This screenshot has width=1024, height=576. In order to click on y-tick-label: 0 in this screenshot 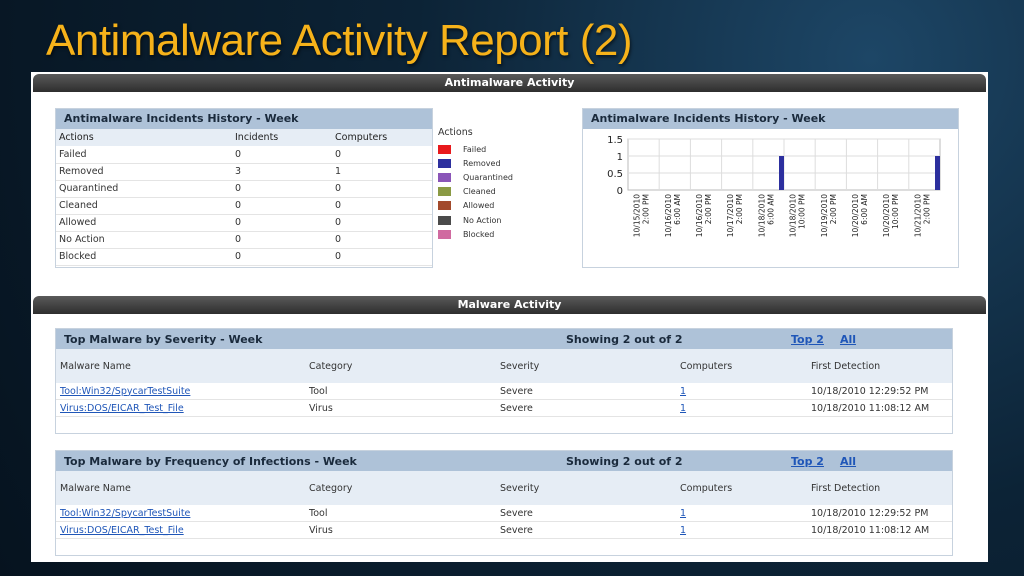, I will do `click(620, 191)`.